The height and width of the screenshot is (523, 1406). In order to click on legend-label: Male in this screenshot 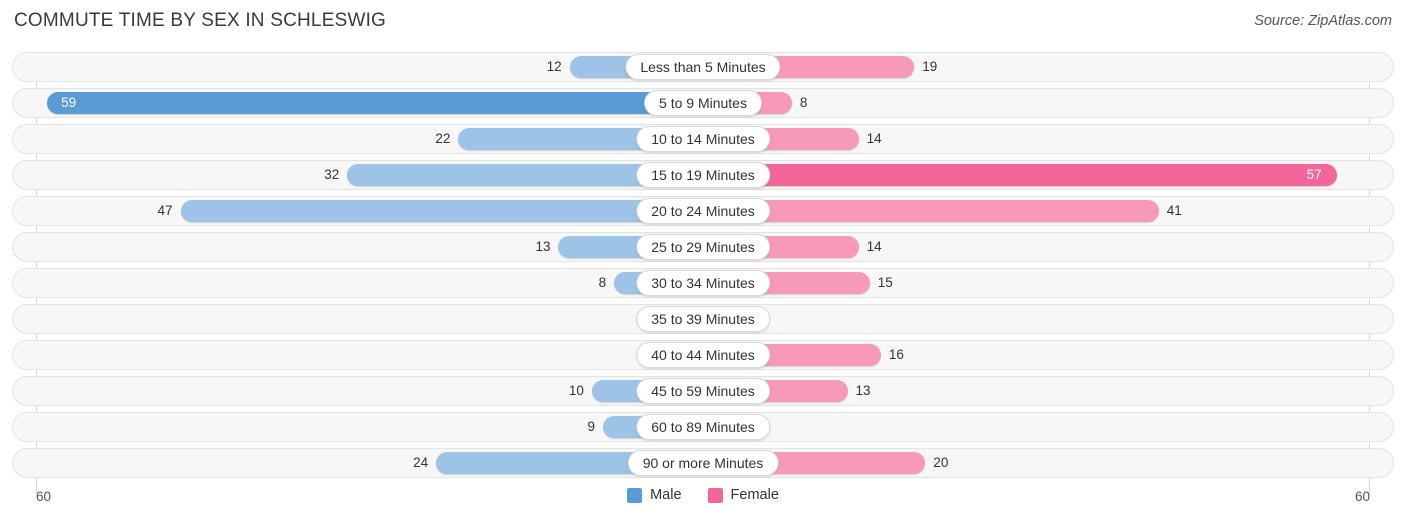, I will do `click(666, 495)`.